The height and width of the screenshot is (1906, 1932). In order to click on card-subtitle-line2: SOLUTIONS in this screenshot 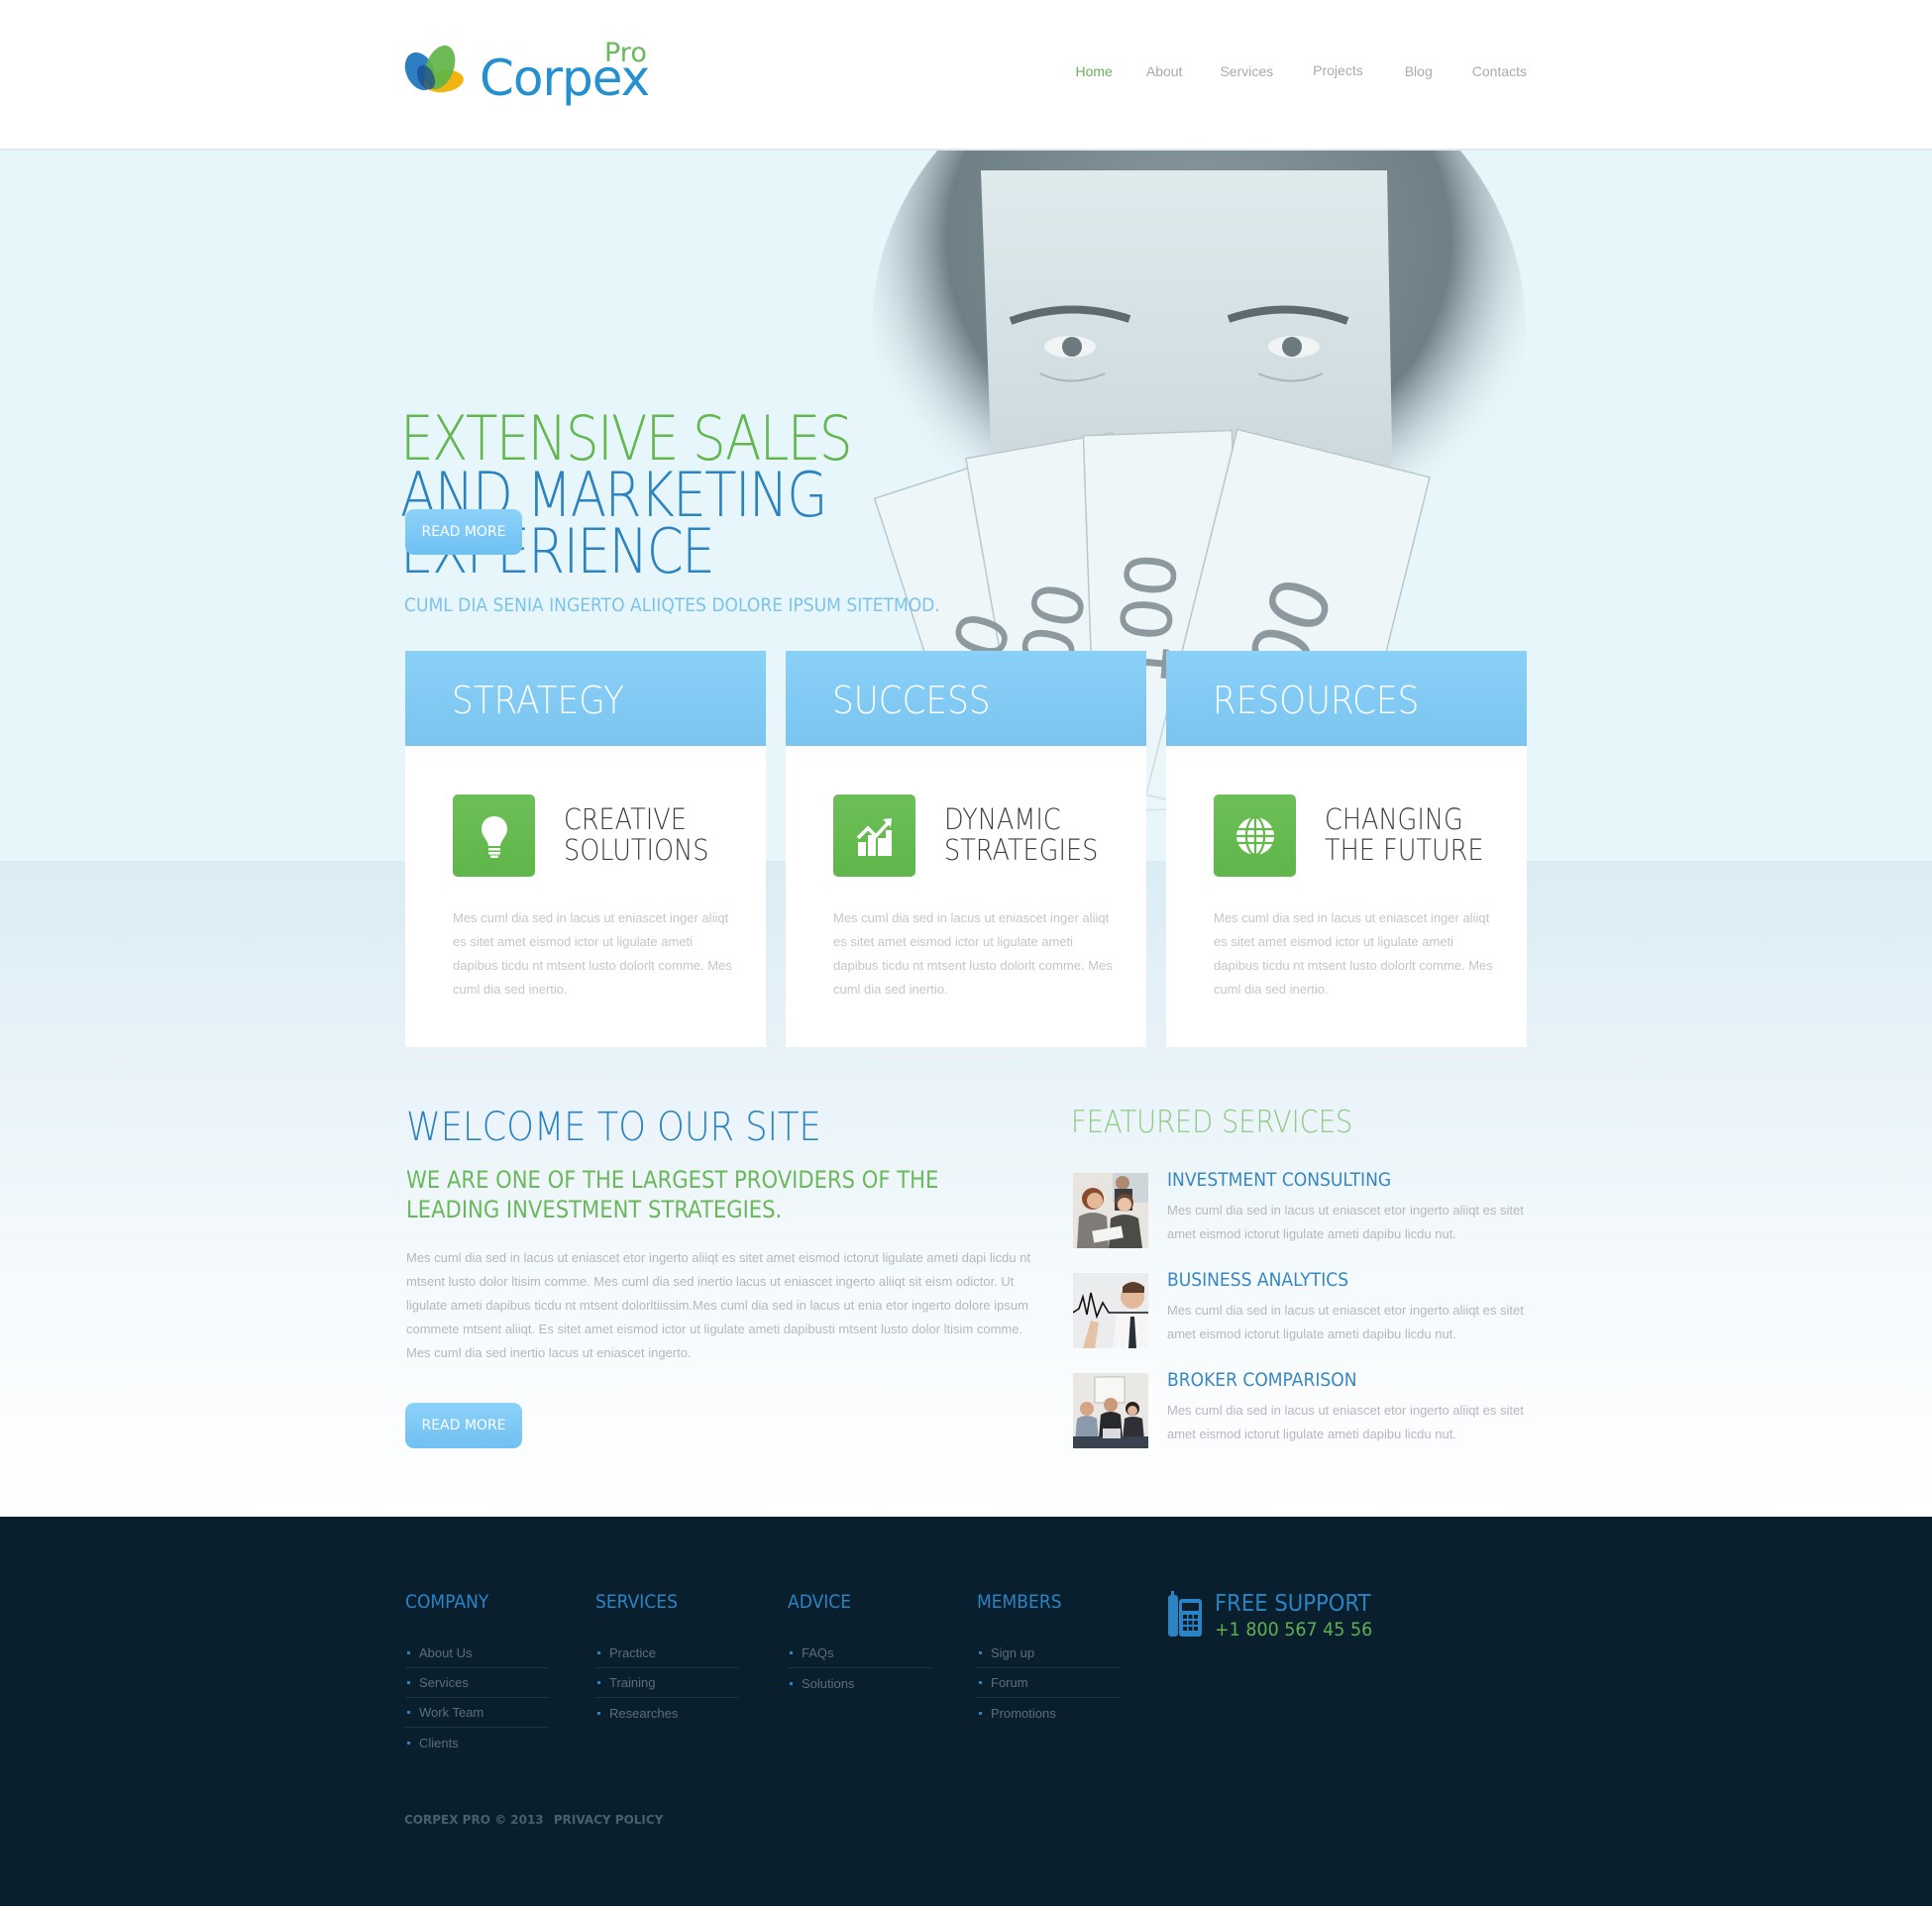, I will do `click(636, 850)`.